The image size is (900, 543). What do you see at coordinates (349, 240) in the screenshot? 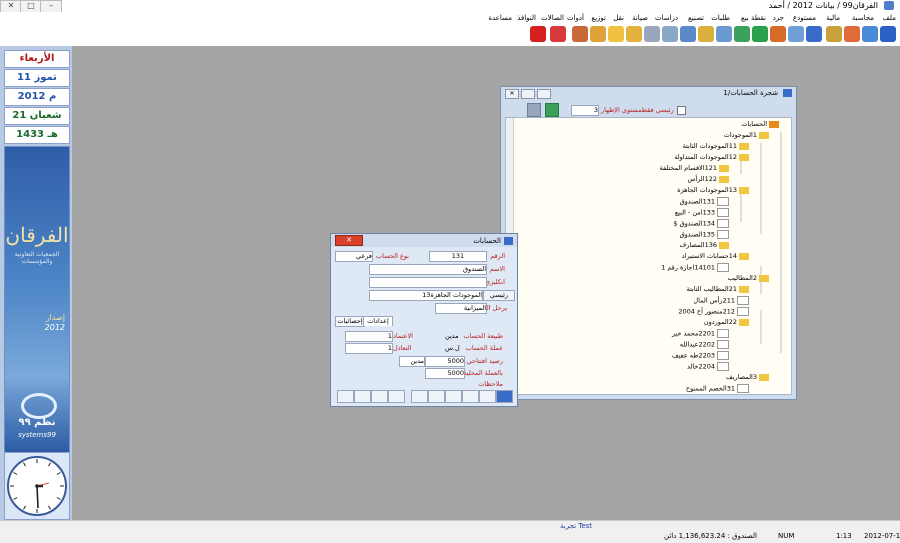
I see `dialog-close-button: ✕` at bounding box center [349, 240].